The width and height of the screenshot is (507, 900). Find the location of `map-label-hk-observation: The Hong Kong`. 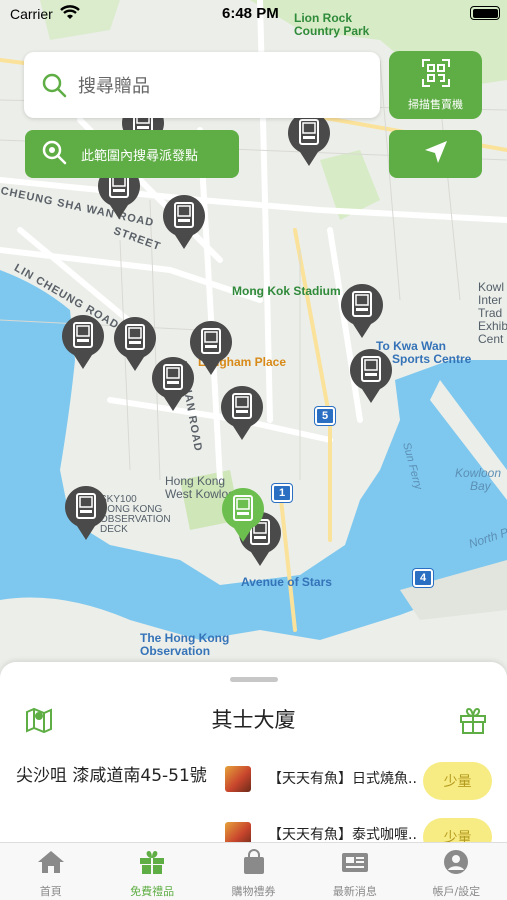

map-label-hk-observation: The Hong Kong is located at coordinates (185, 638).